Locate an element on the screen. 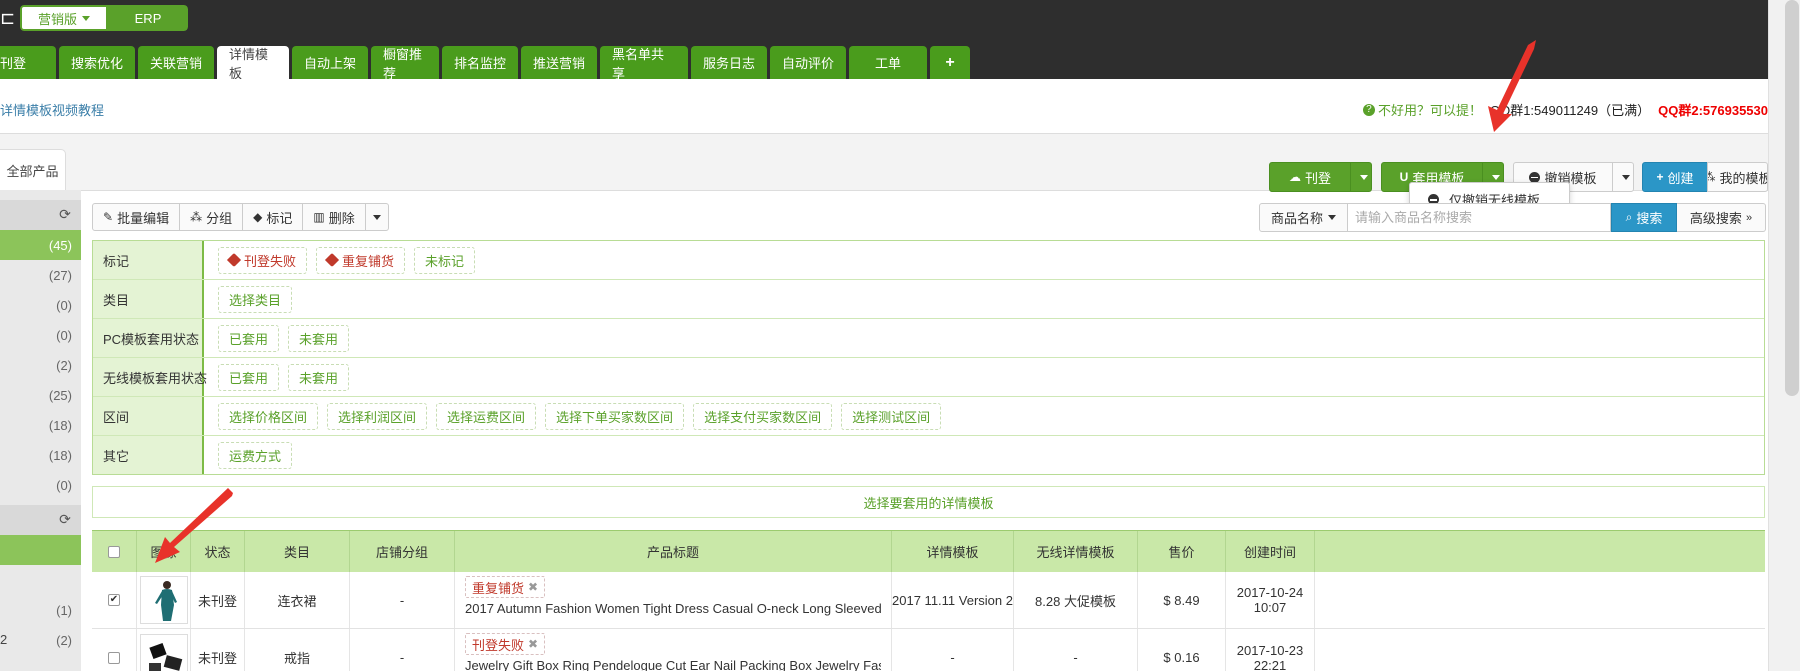 This screenshot has height=671, width=1800. advanced-search-label: 高级搜索 is located at coordinates (1715, 218).